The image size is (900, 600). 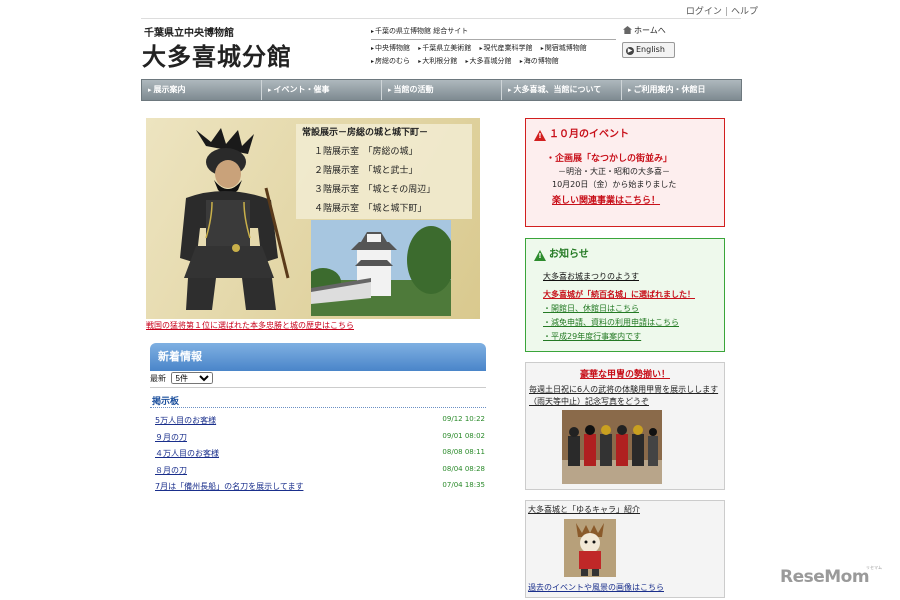 I want to click on castle-photo, so click(x=381, y=268).